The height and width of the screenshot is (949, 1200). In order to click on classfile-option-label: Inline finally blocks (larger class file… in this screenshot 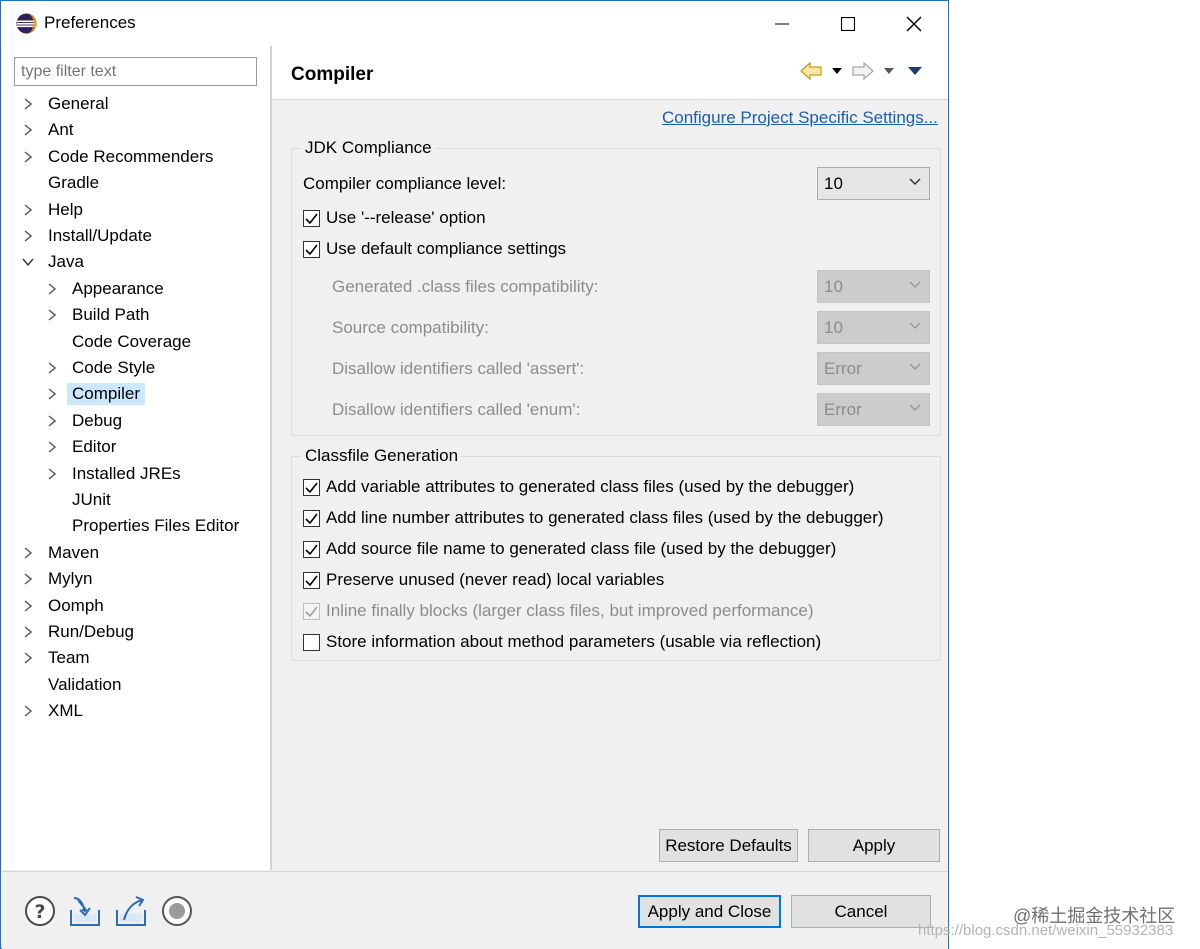, I will do `click(570, 610)`.